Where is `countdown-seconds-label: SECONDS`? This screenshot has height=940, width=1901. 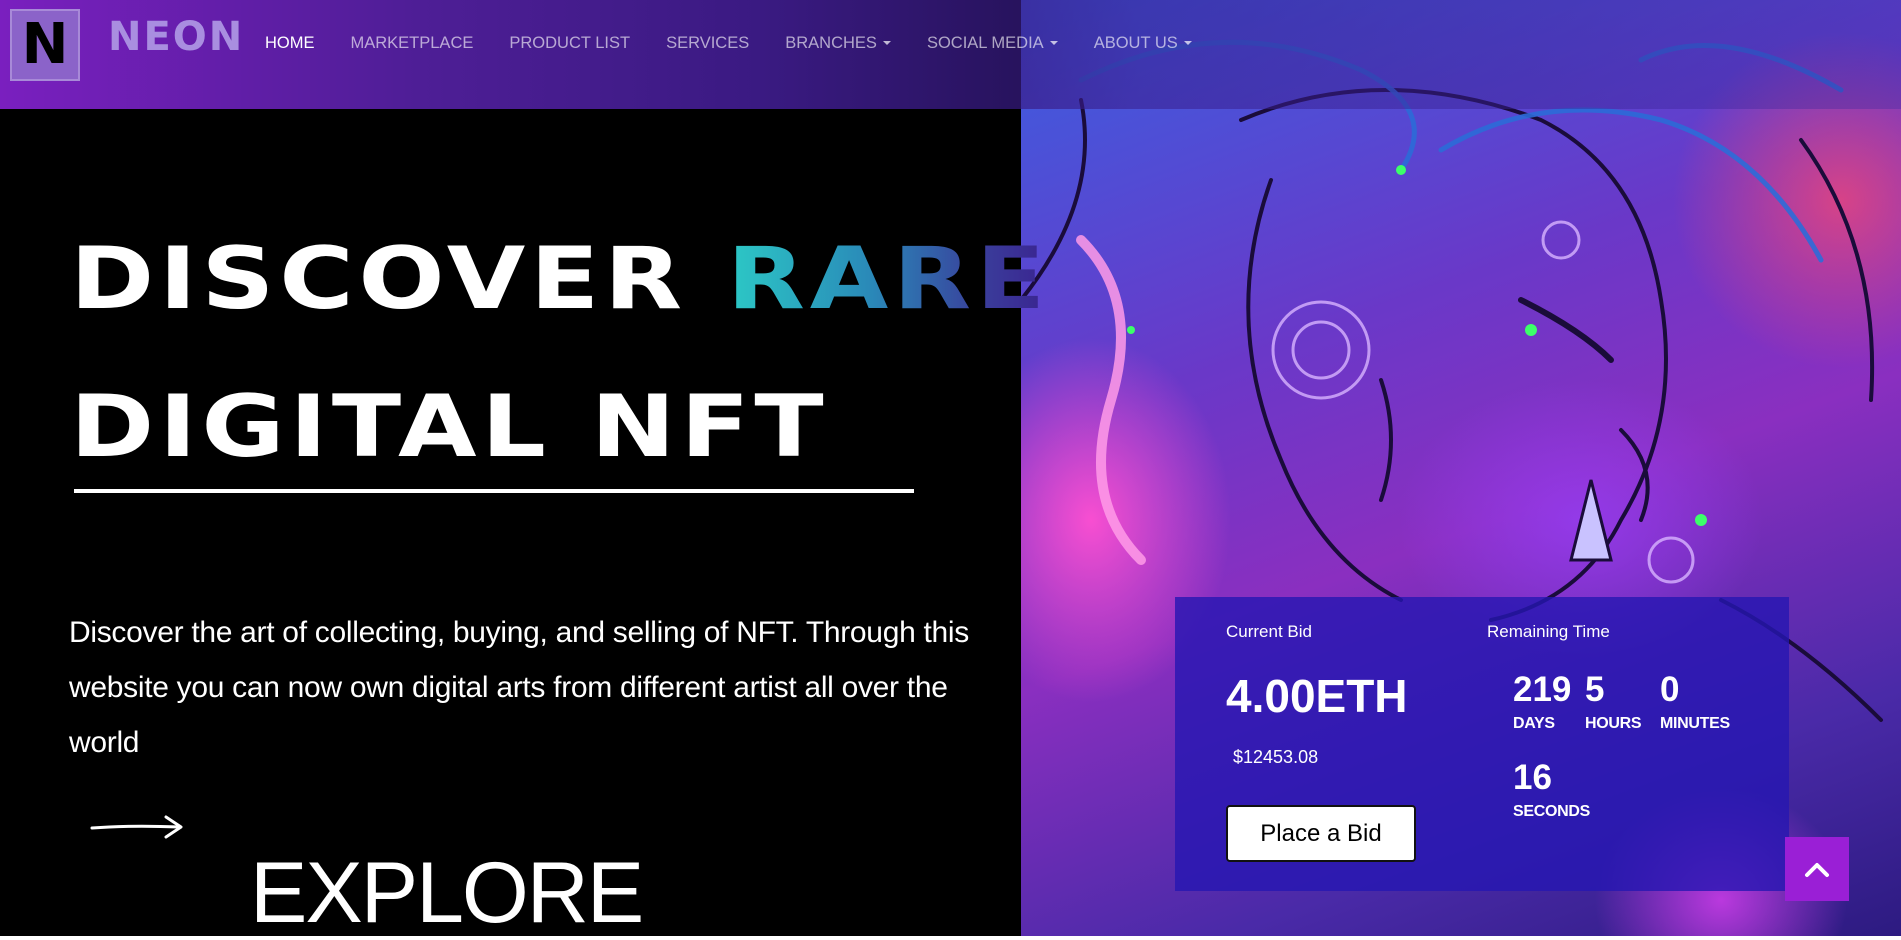
countdown-seconds-label: SECONDS is located at coordinates (1552, 811).